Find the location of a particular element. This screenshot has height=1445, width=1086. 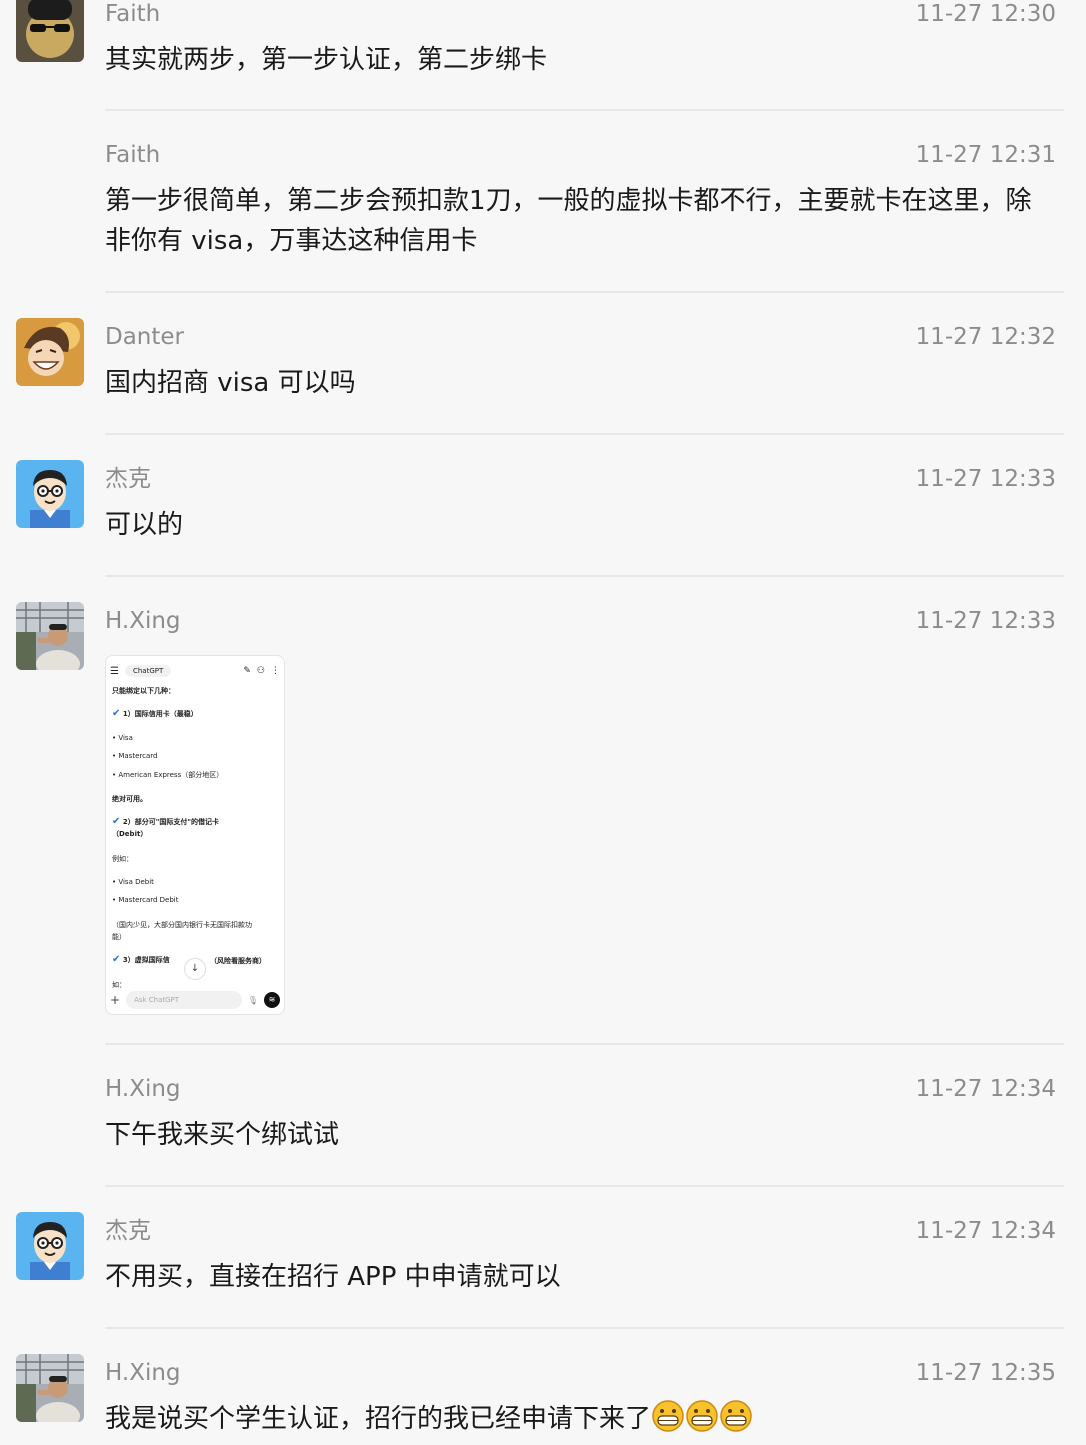

message-text: 下午我来买个绑试试 is located at coordinates (222, 1135).